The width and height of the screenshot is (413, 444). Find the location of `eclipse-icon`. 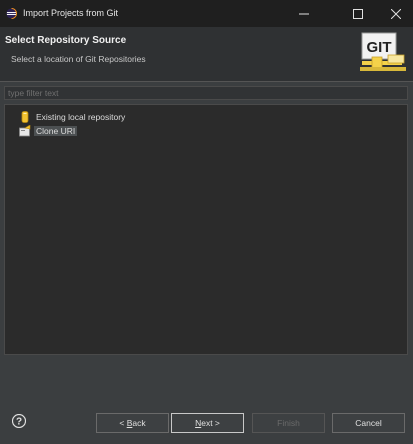

eclipse-icon is located at coordinates (11, 13).